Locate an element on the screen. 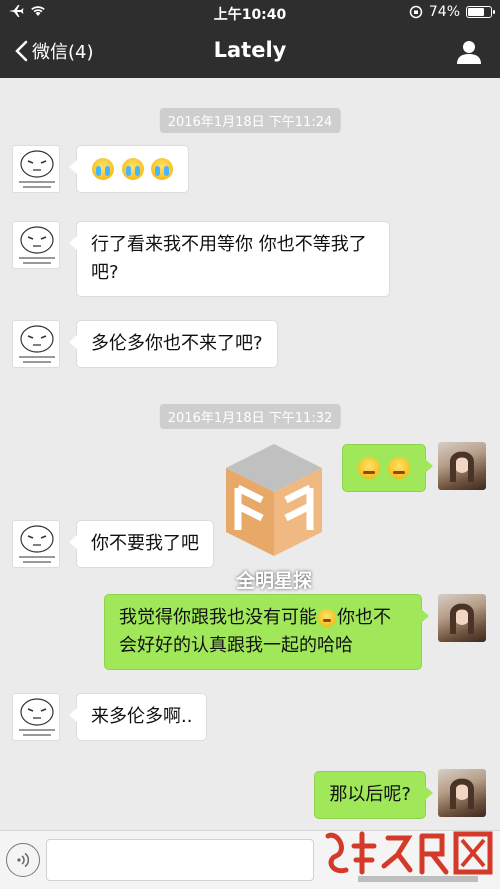 The height and width of the screenshot is (889, 500). message-text: 多伦多你也不来了吧? is located at coordinates (177, 343).